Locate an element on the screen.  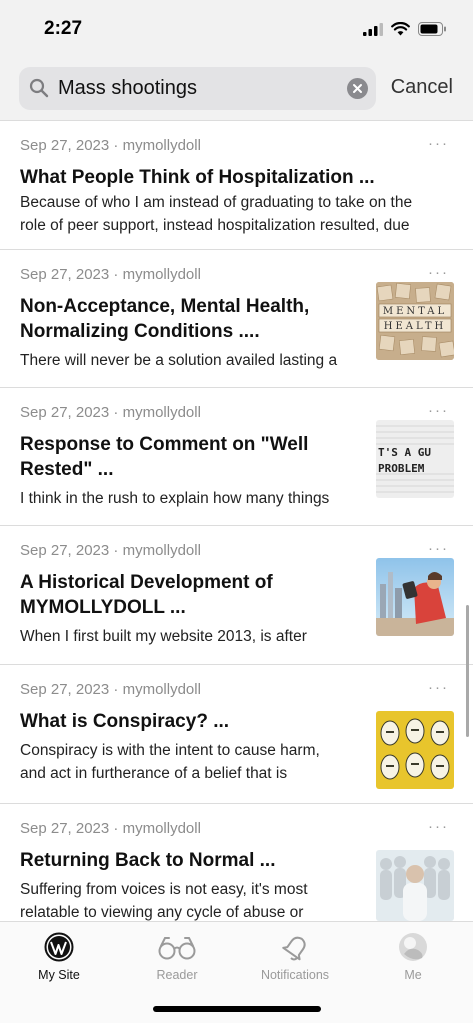
search-icon is located at coordinates (39, 88).